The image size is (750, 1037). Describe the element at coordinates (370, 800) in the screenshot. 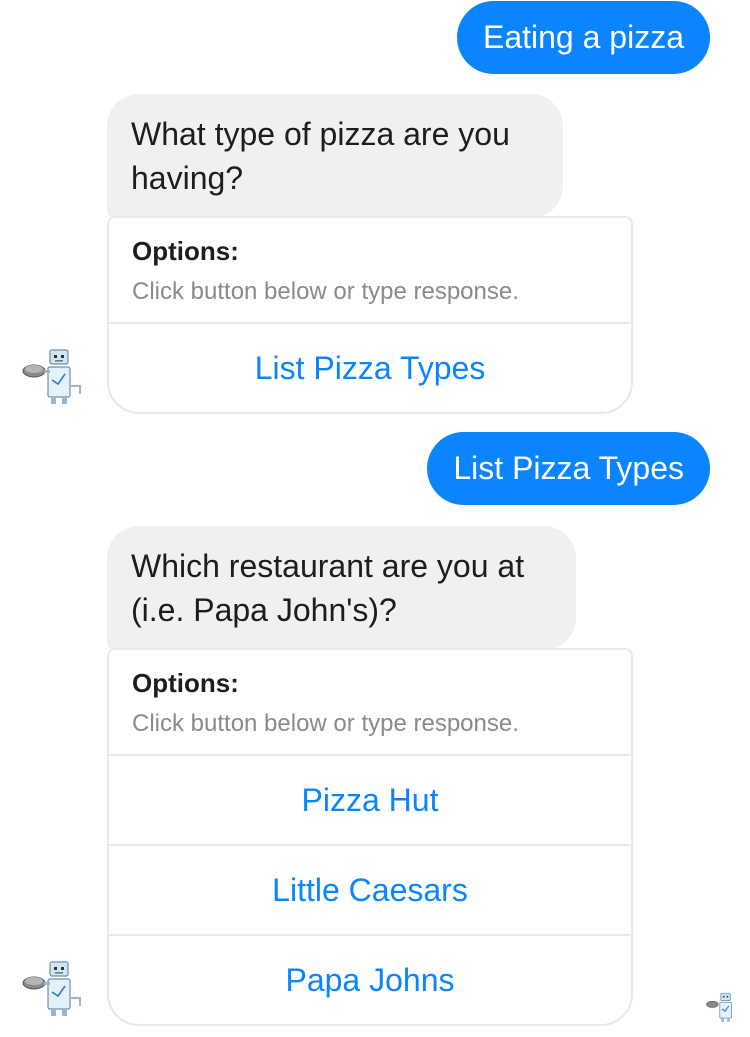

I see `pizza-hut-button: Pizza Hut` at that location.